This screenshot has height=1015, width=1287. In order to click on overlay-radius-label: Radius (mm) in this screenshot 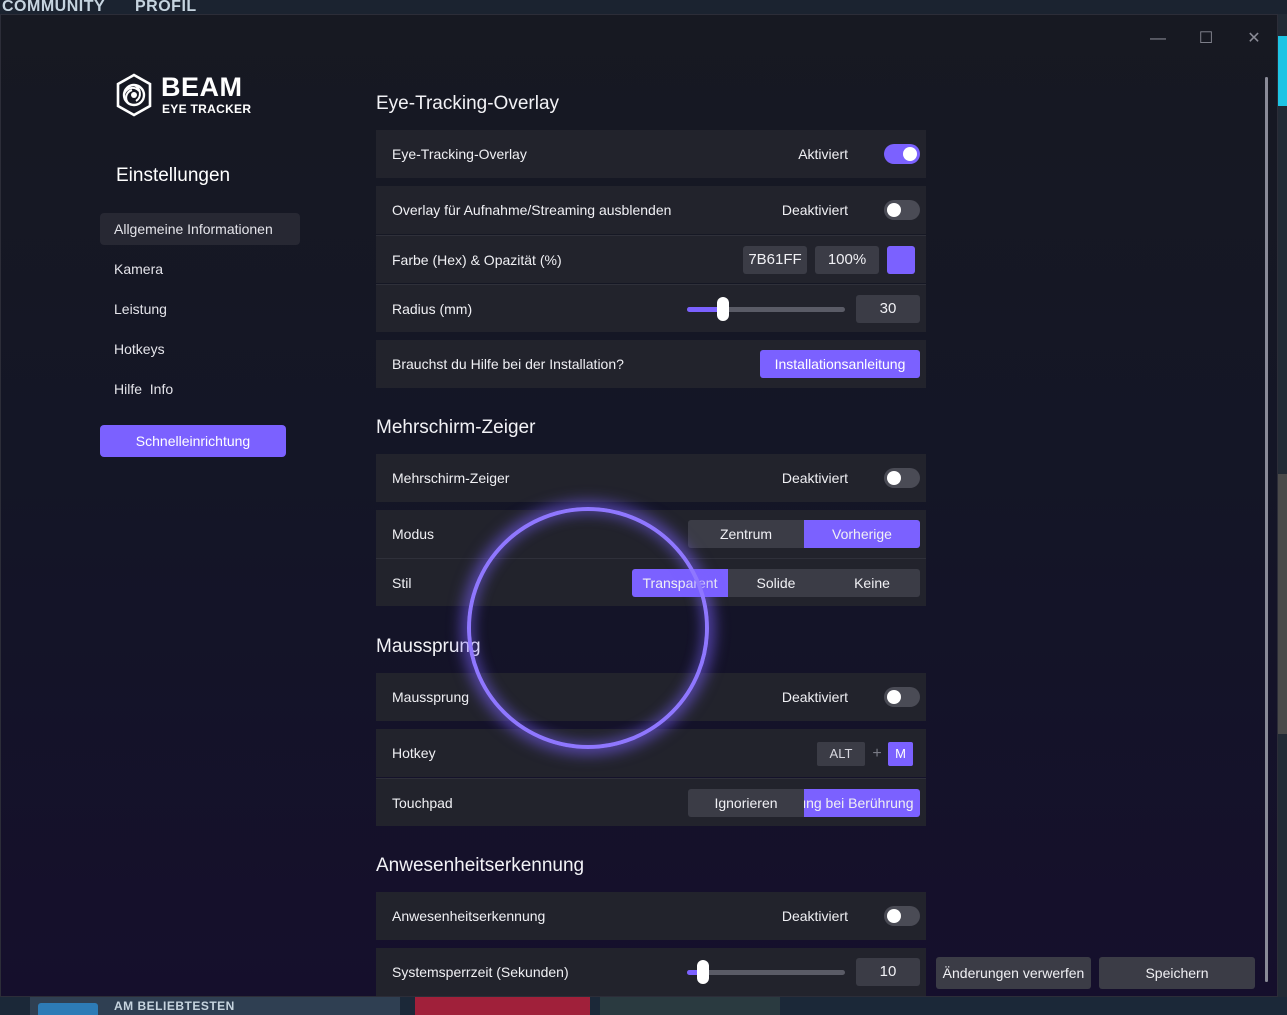, I will do `click(432, 309)`.